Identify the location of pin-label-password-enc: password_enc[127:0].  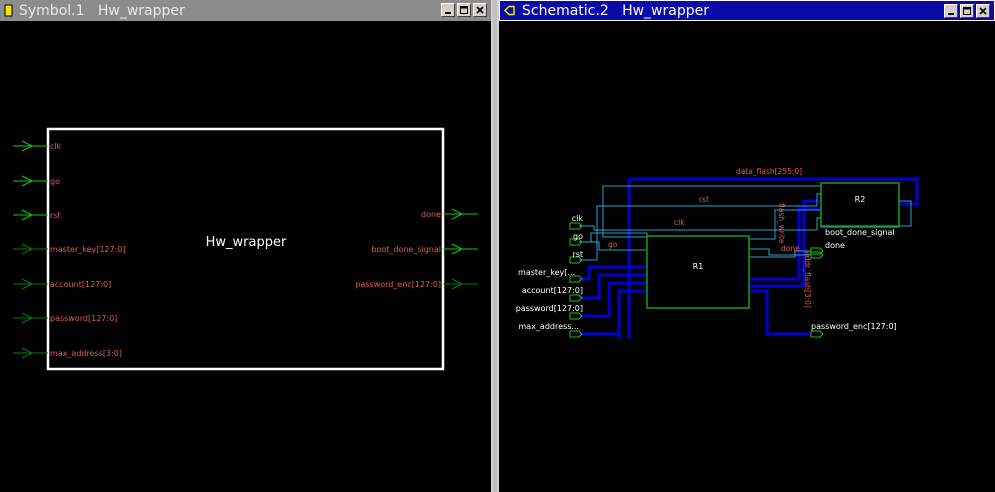
(398, 284).